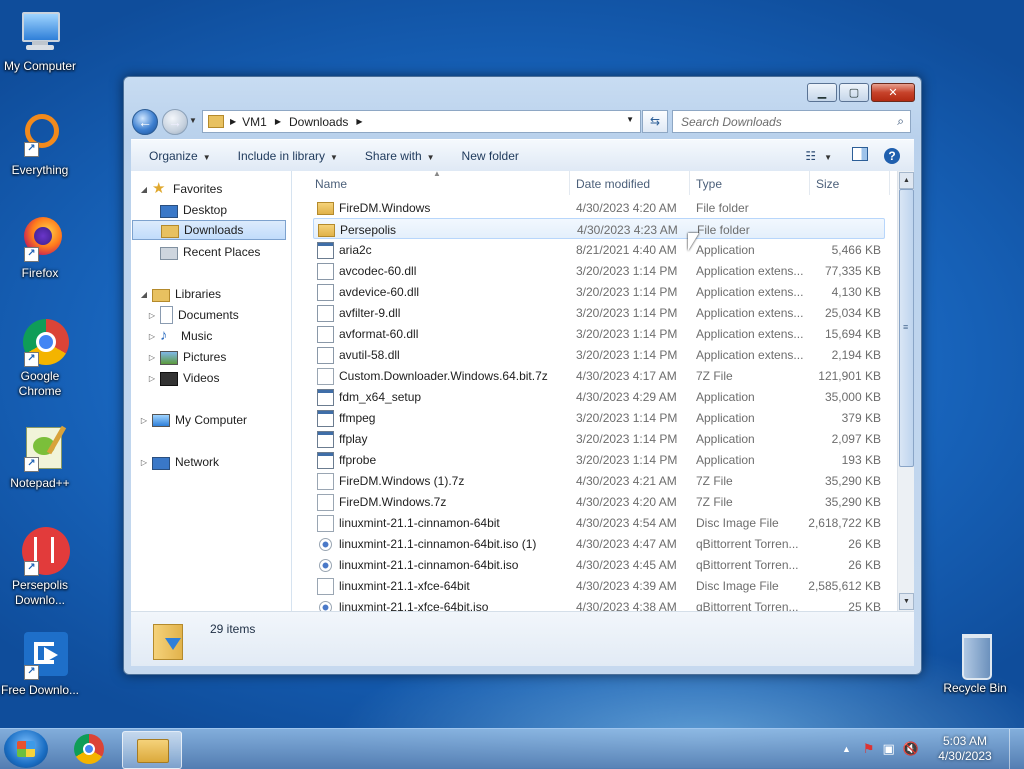 The width and height of the screenshot is (1024, 769). I want to click on show-desktop-button, so click(1016, 749).